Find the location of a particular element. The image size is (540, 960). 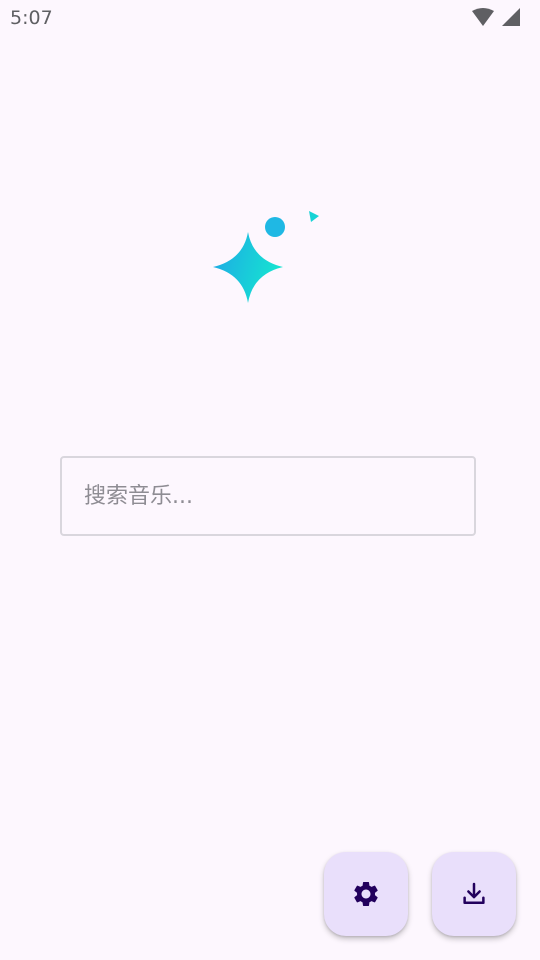

cellular-signal-icon is located at coordinates (511, 17).